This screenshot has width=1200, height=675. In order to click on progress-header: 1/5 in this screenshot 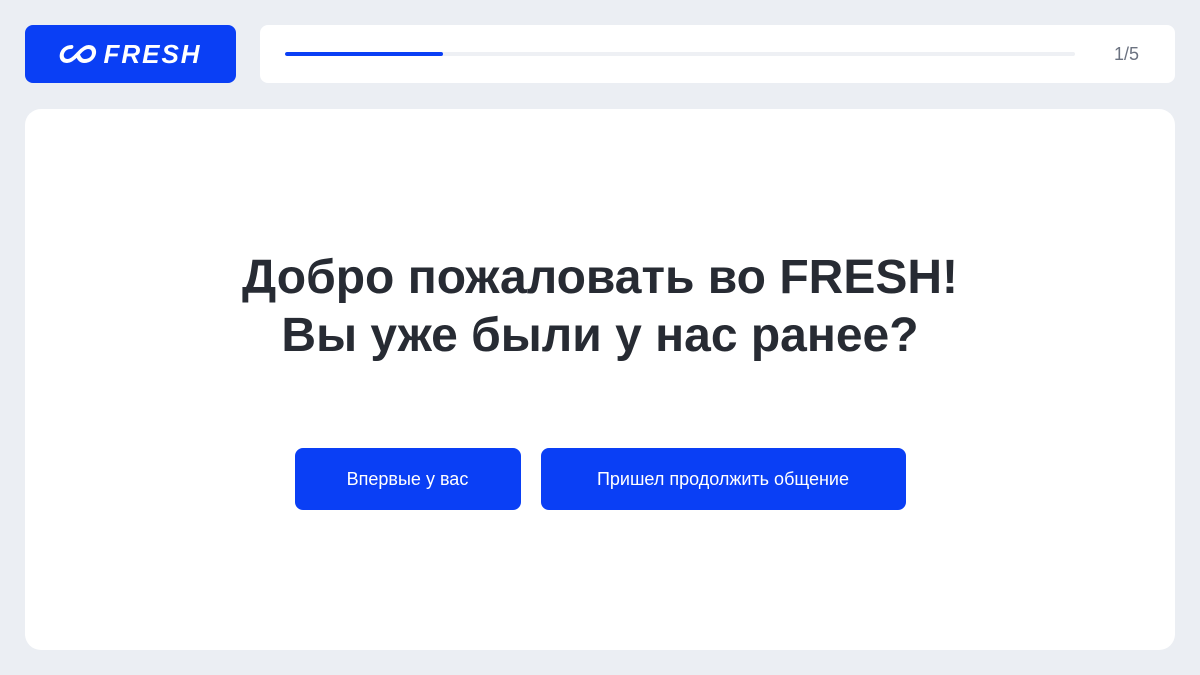, I will do `click(717, 54)`.